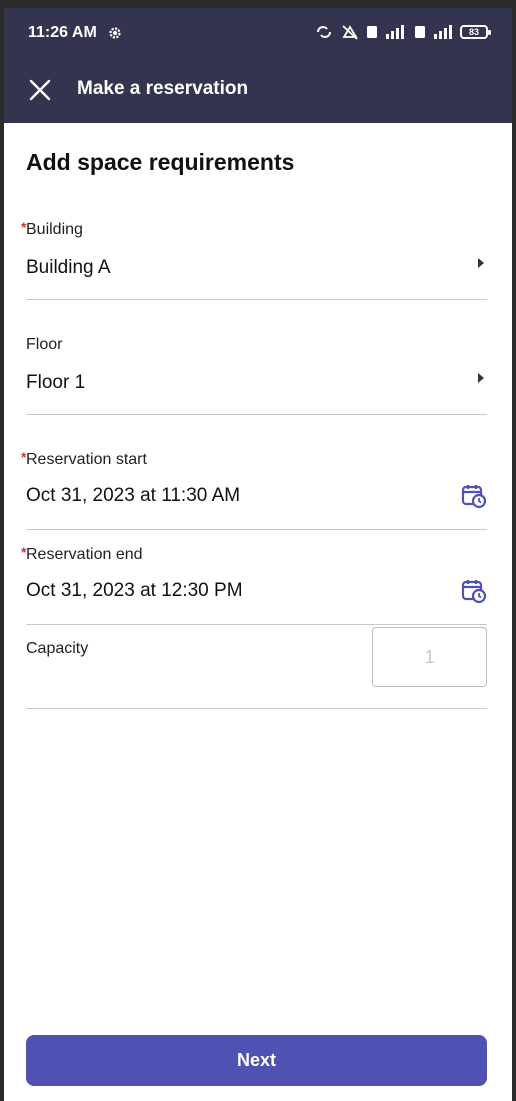 This screenshot has width=516, height=1101. What do you see at coordinates (115, 33) in the screenshot?
I see `gear-icon` at bounding box center [115, 33].